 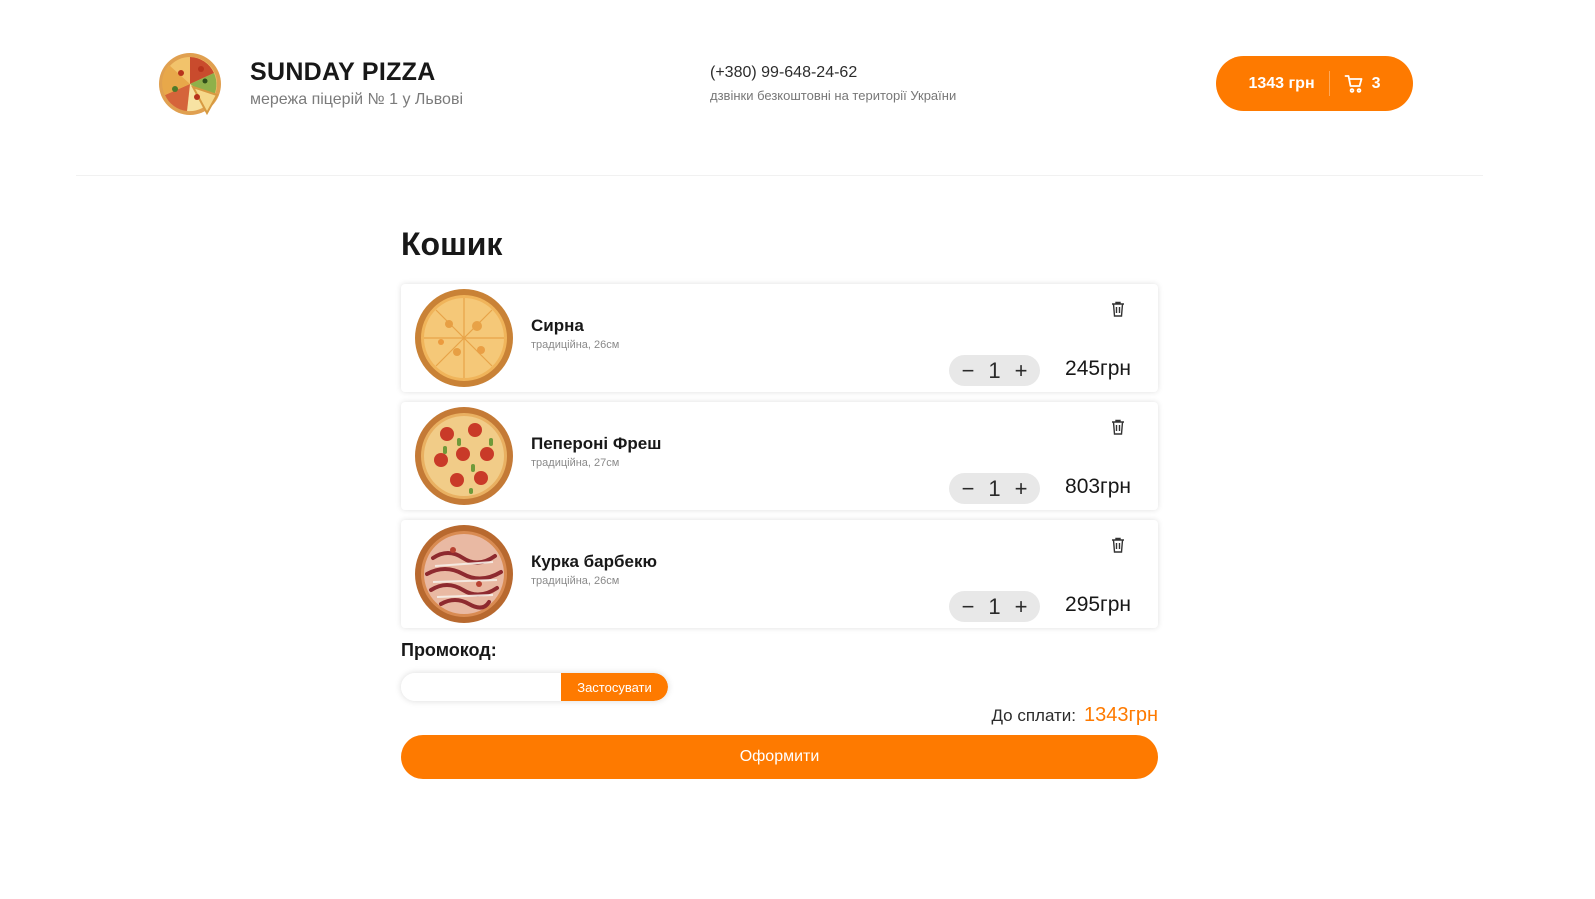 What do you see at coordinates (190, 84) in the screenshot?
I see `logo-pizza-icon` at bounding box center [190, 84].